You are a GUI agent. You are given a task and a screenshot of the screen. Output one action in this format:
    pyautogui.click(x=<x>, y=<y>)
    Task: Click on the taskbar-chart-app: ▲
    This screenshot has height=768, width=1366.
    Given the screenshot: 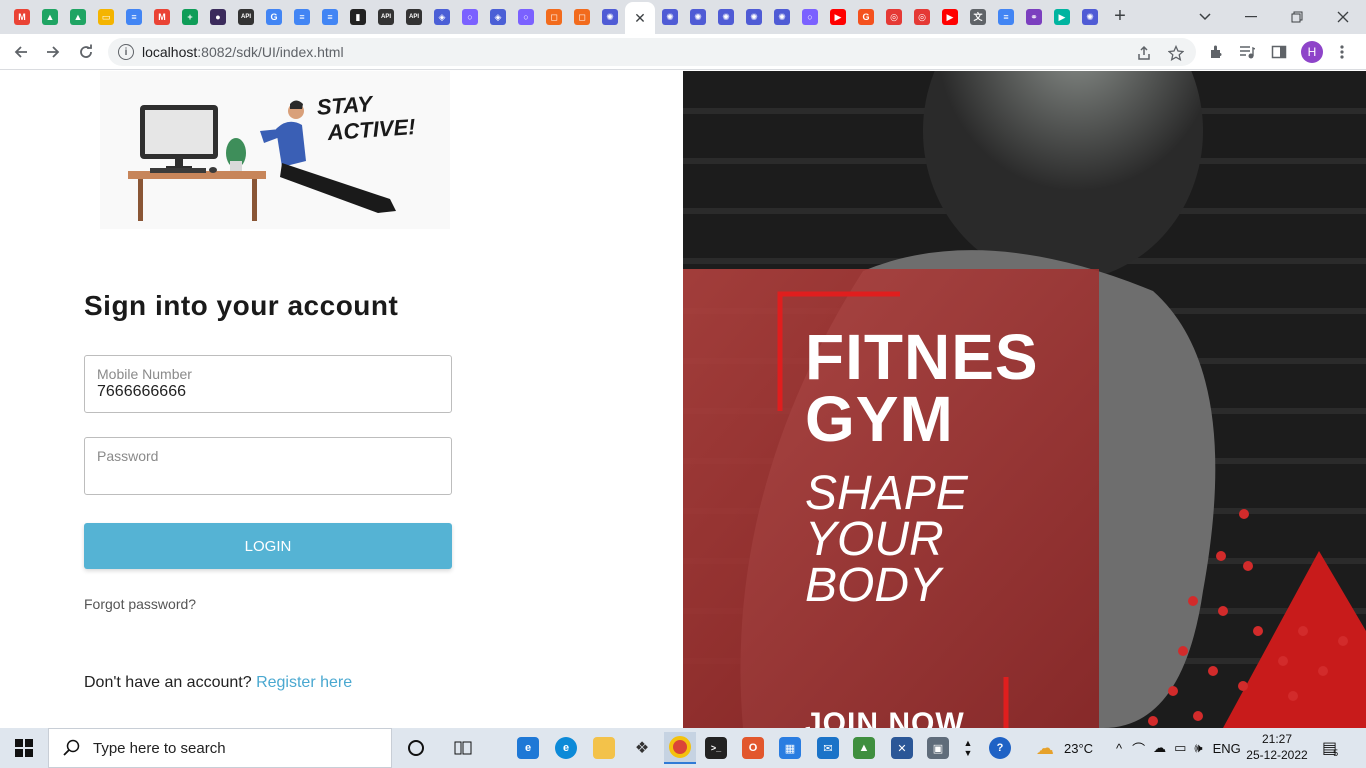 What is the action you would take?
    pyautogui.click(x=864, y=748)
    